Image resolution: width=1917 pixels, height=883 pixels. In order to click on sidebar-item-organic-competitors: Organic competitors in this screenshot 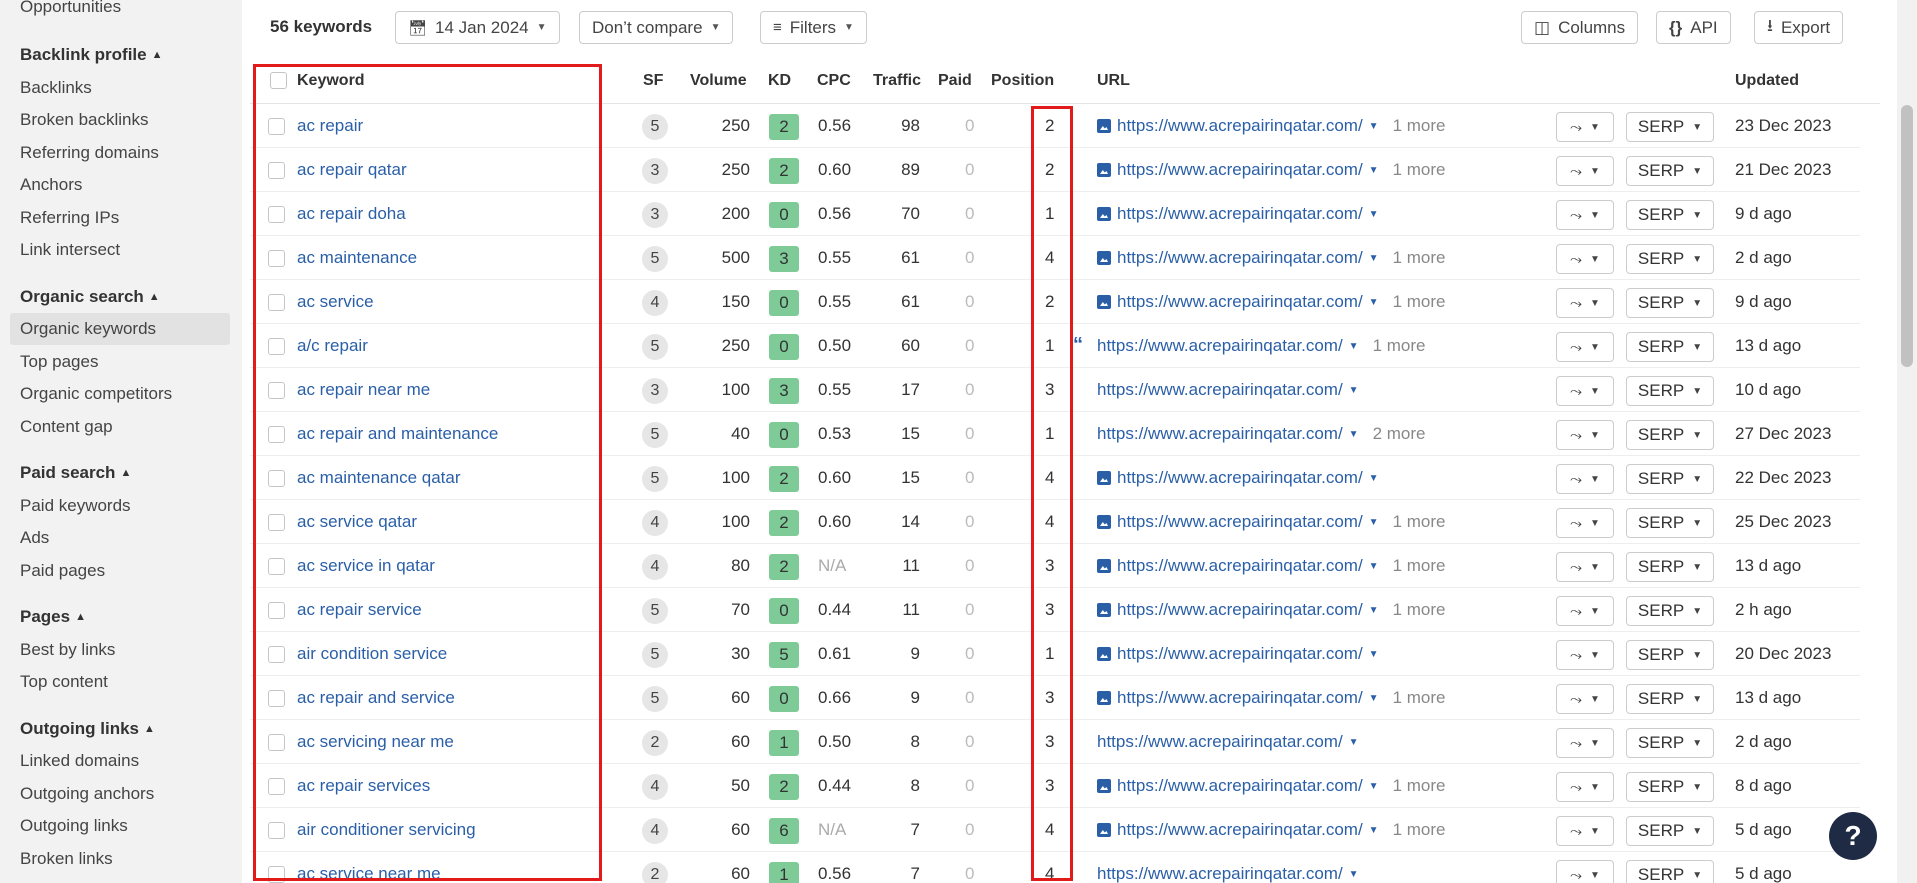, I will do `click(96, 394)`.